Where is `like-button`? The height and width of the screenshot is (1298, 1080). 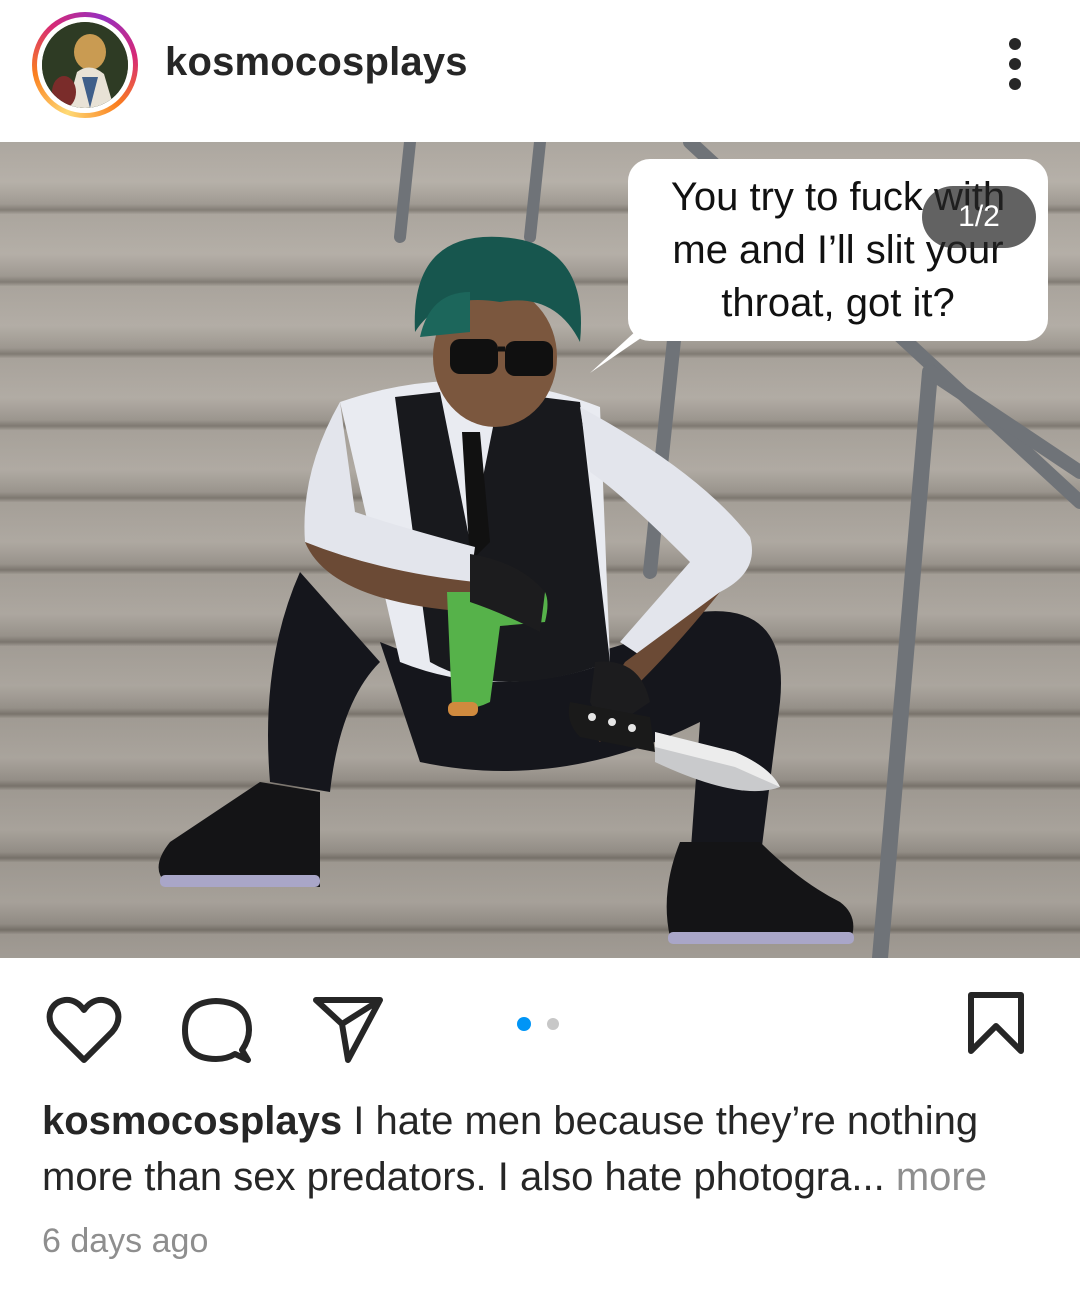
like-button is located at coordinates (84, 1031).